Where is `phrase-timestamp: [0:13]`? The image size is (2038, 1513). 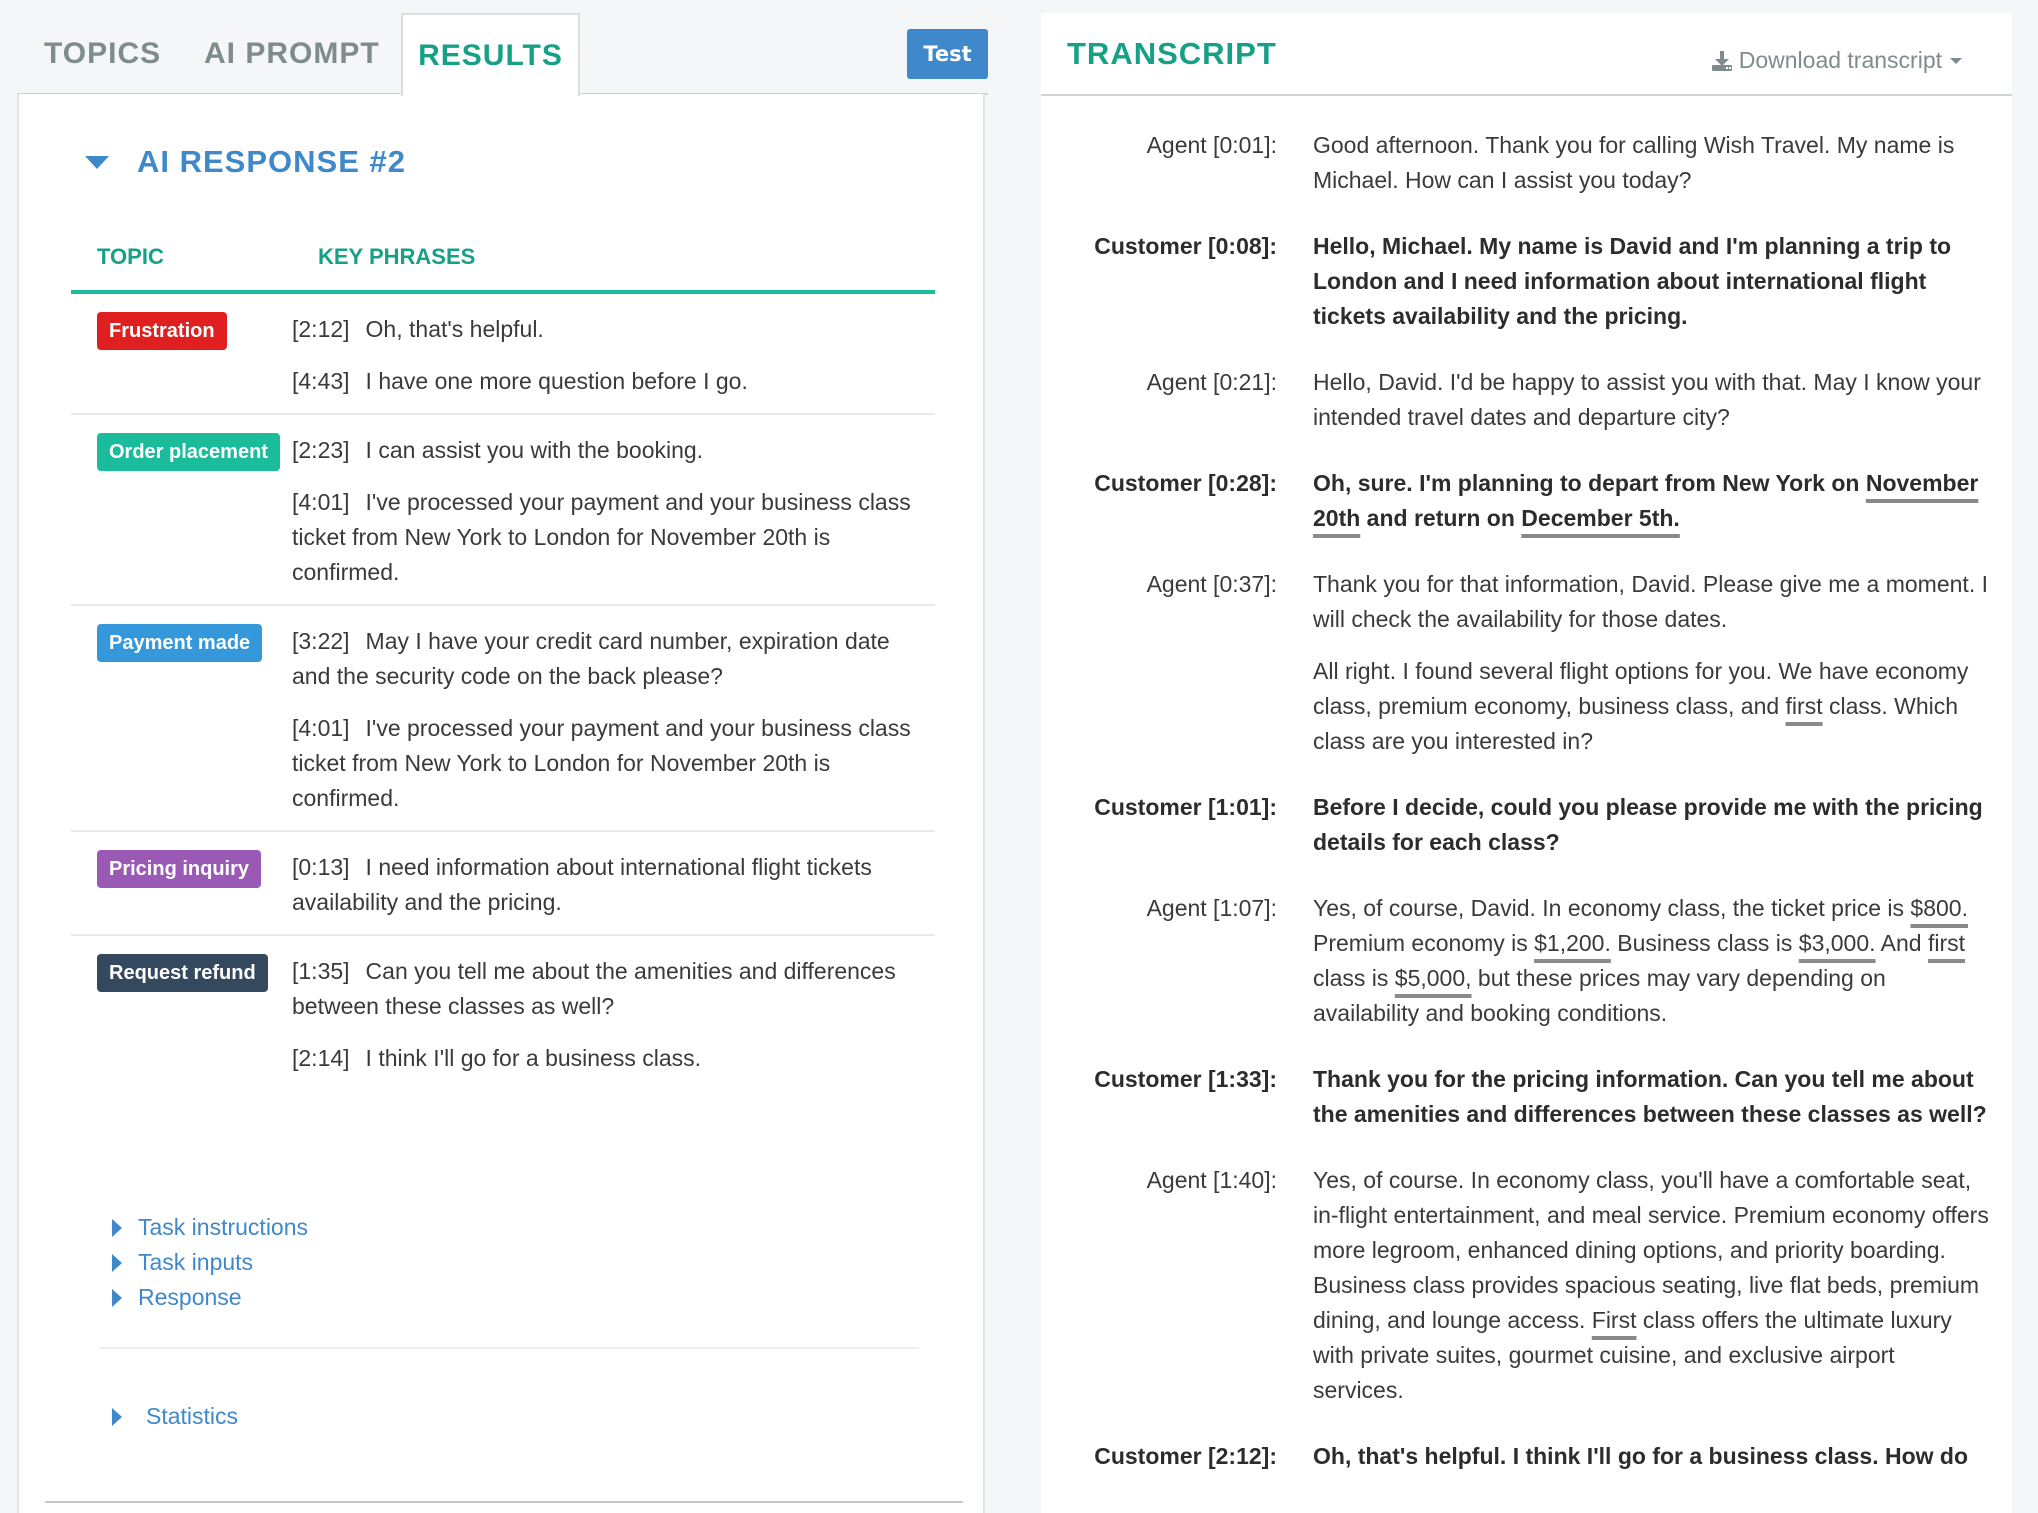 phrase-timestamp: [0:13] is located at coordinates (321, 867).